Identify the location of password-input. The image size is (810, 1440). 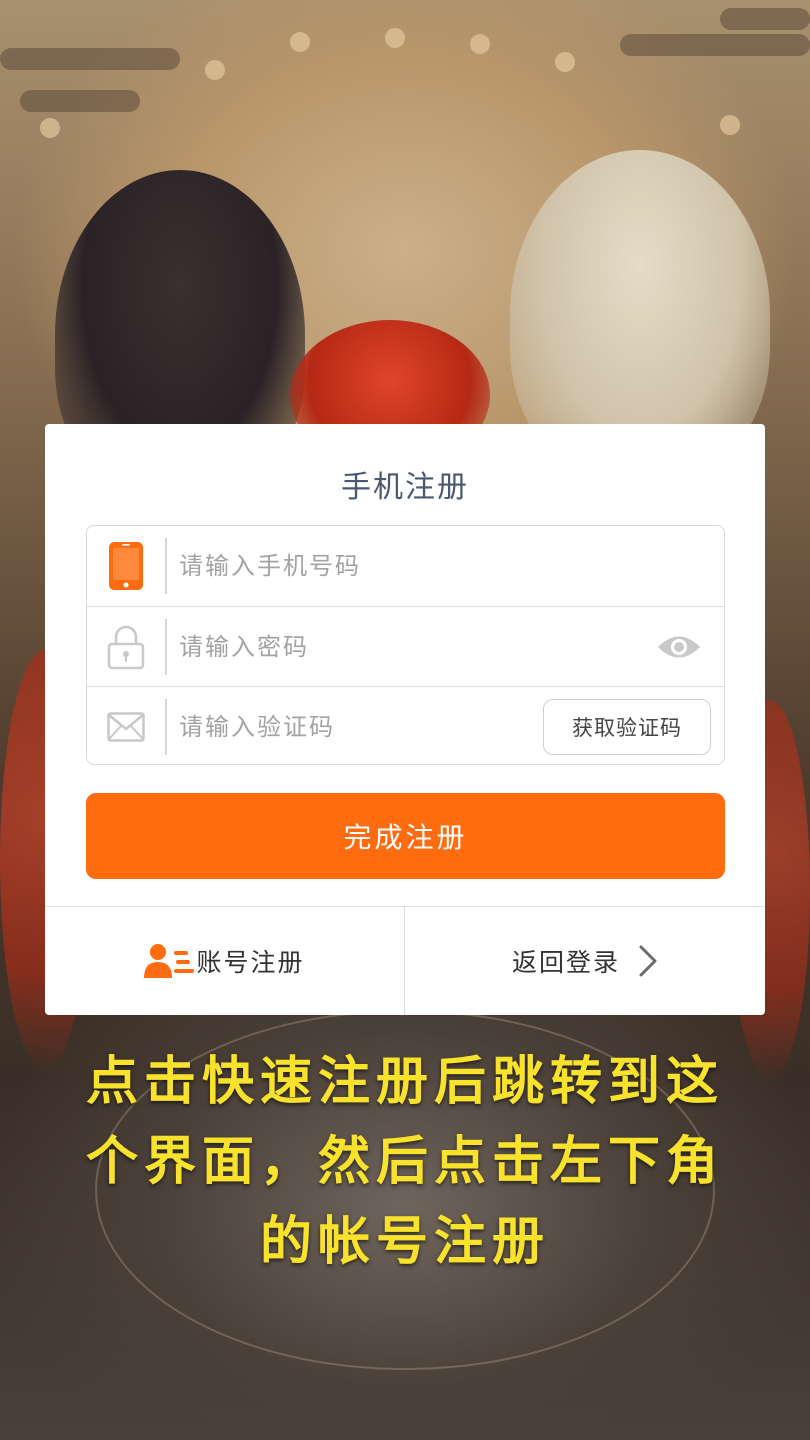
(359, 647).